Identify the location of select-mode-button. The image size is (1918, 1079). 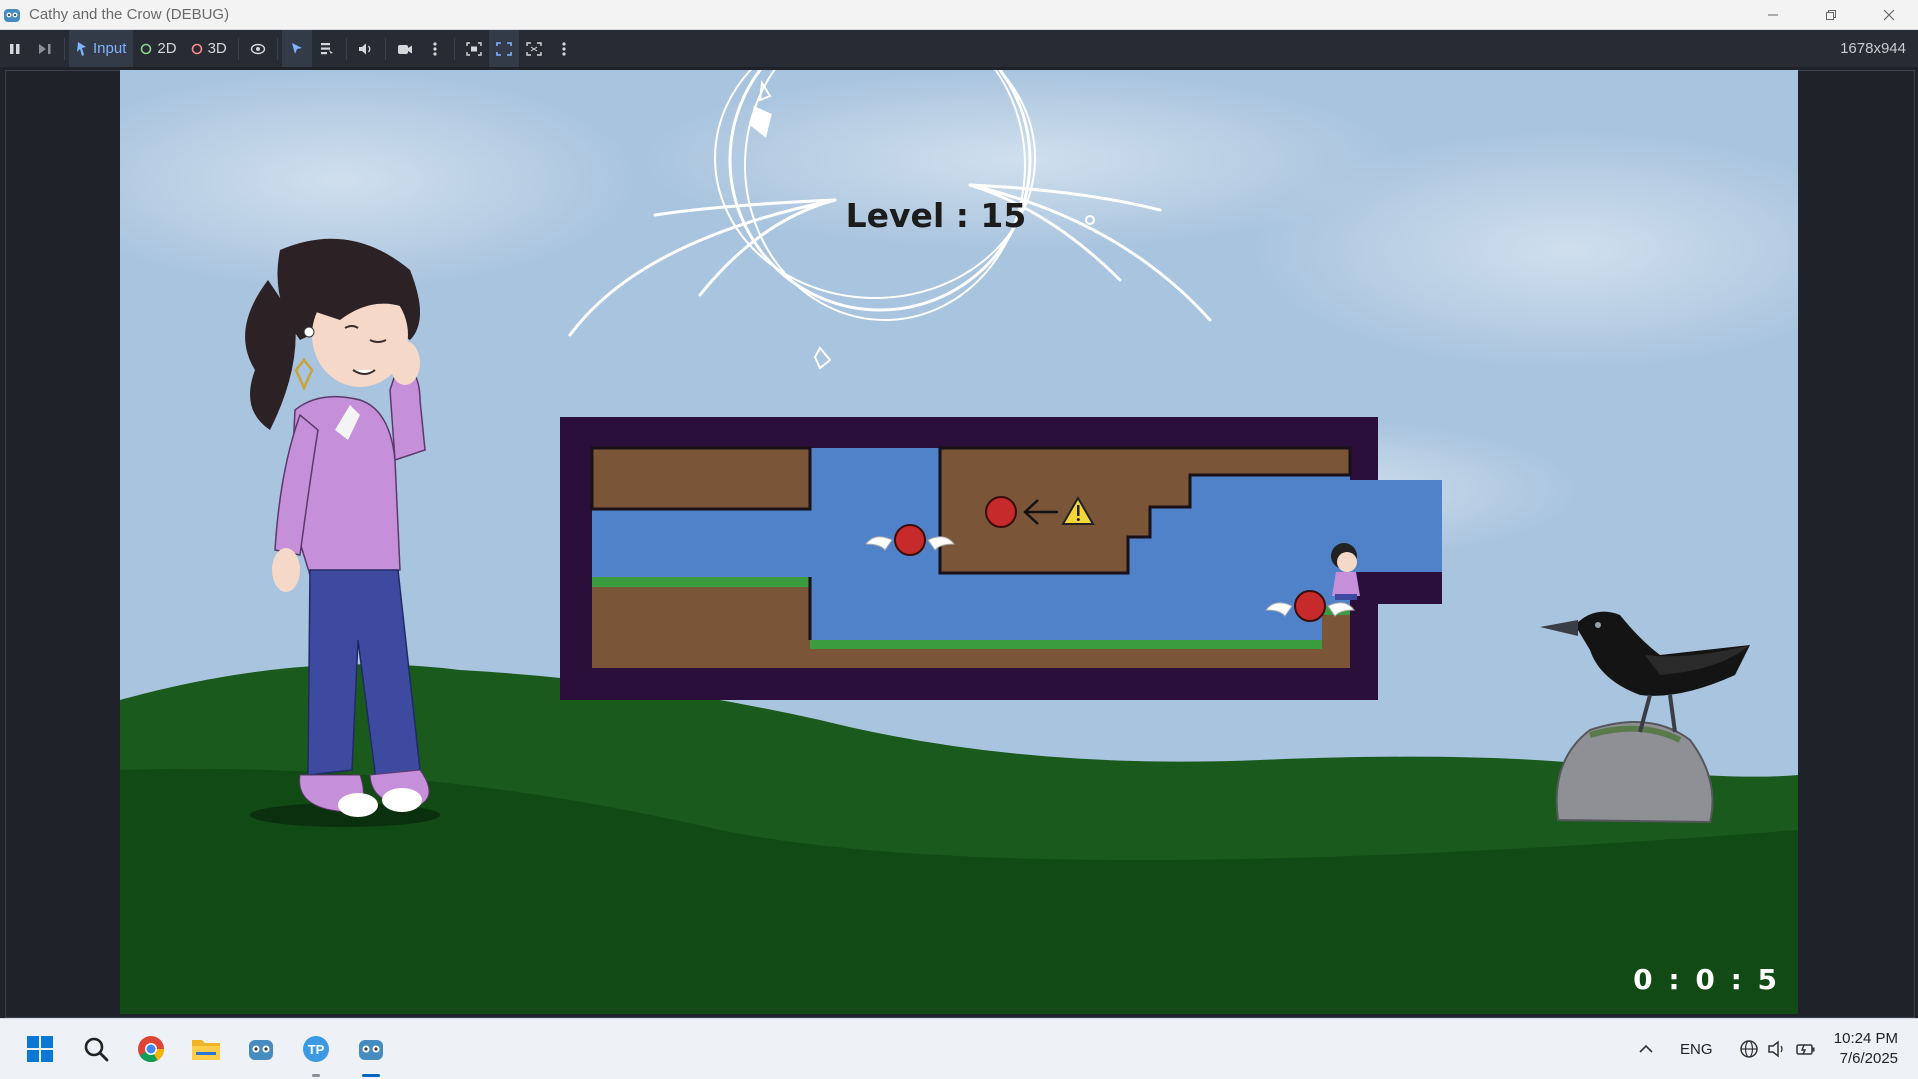
(296, 48).